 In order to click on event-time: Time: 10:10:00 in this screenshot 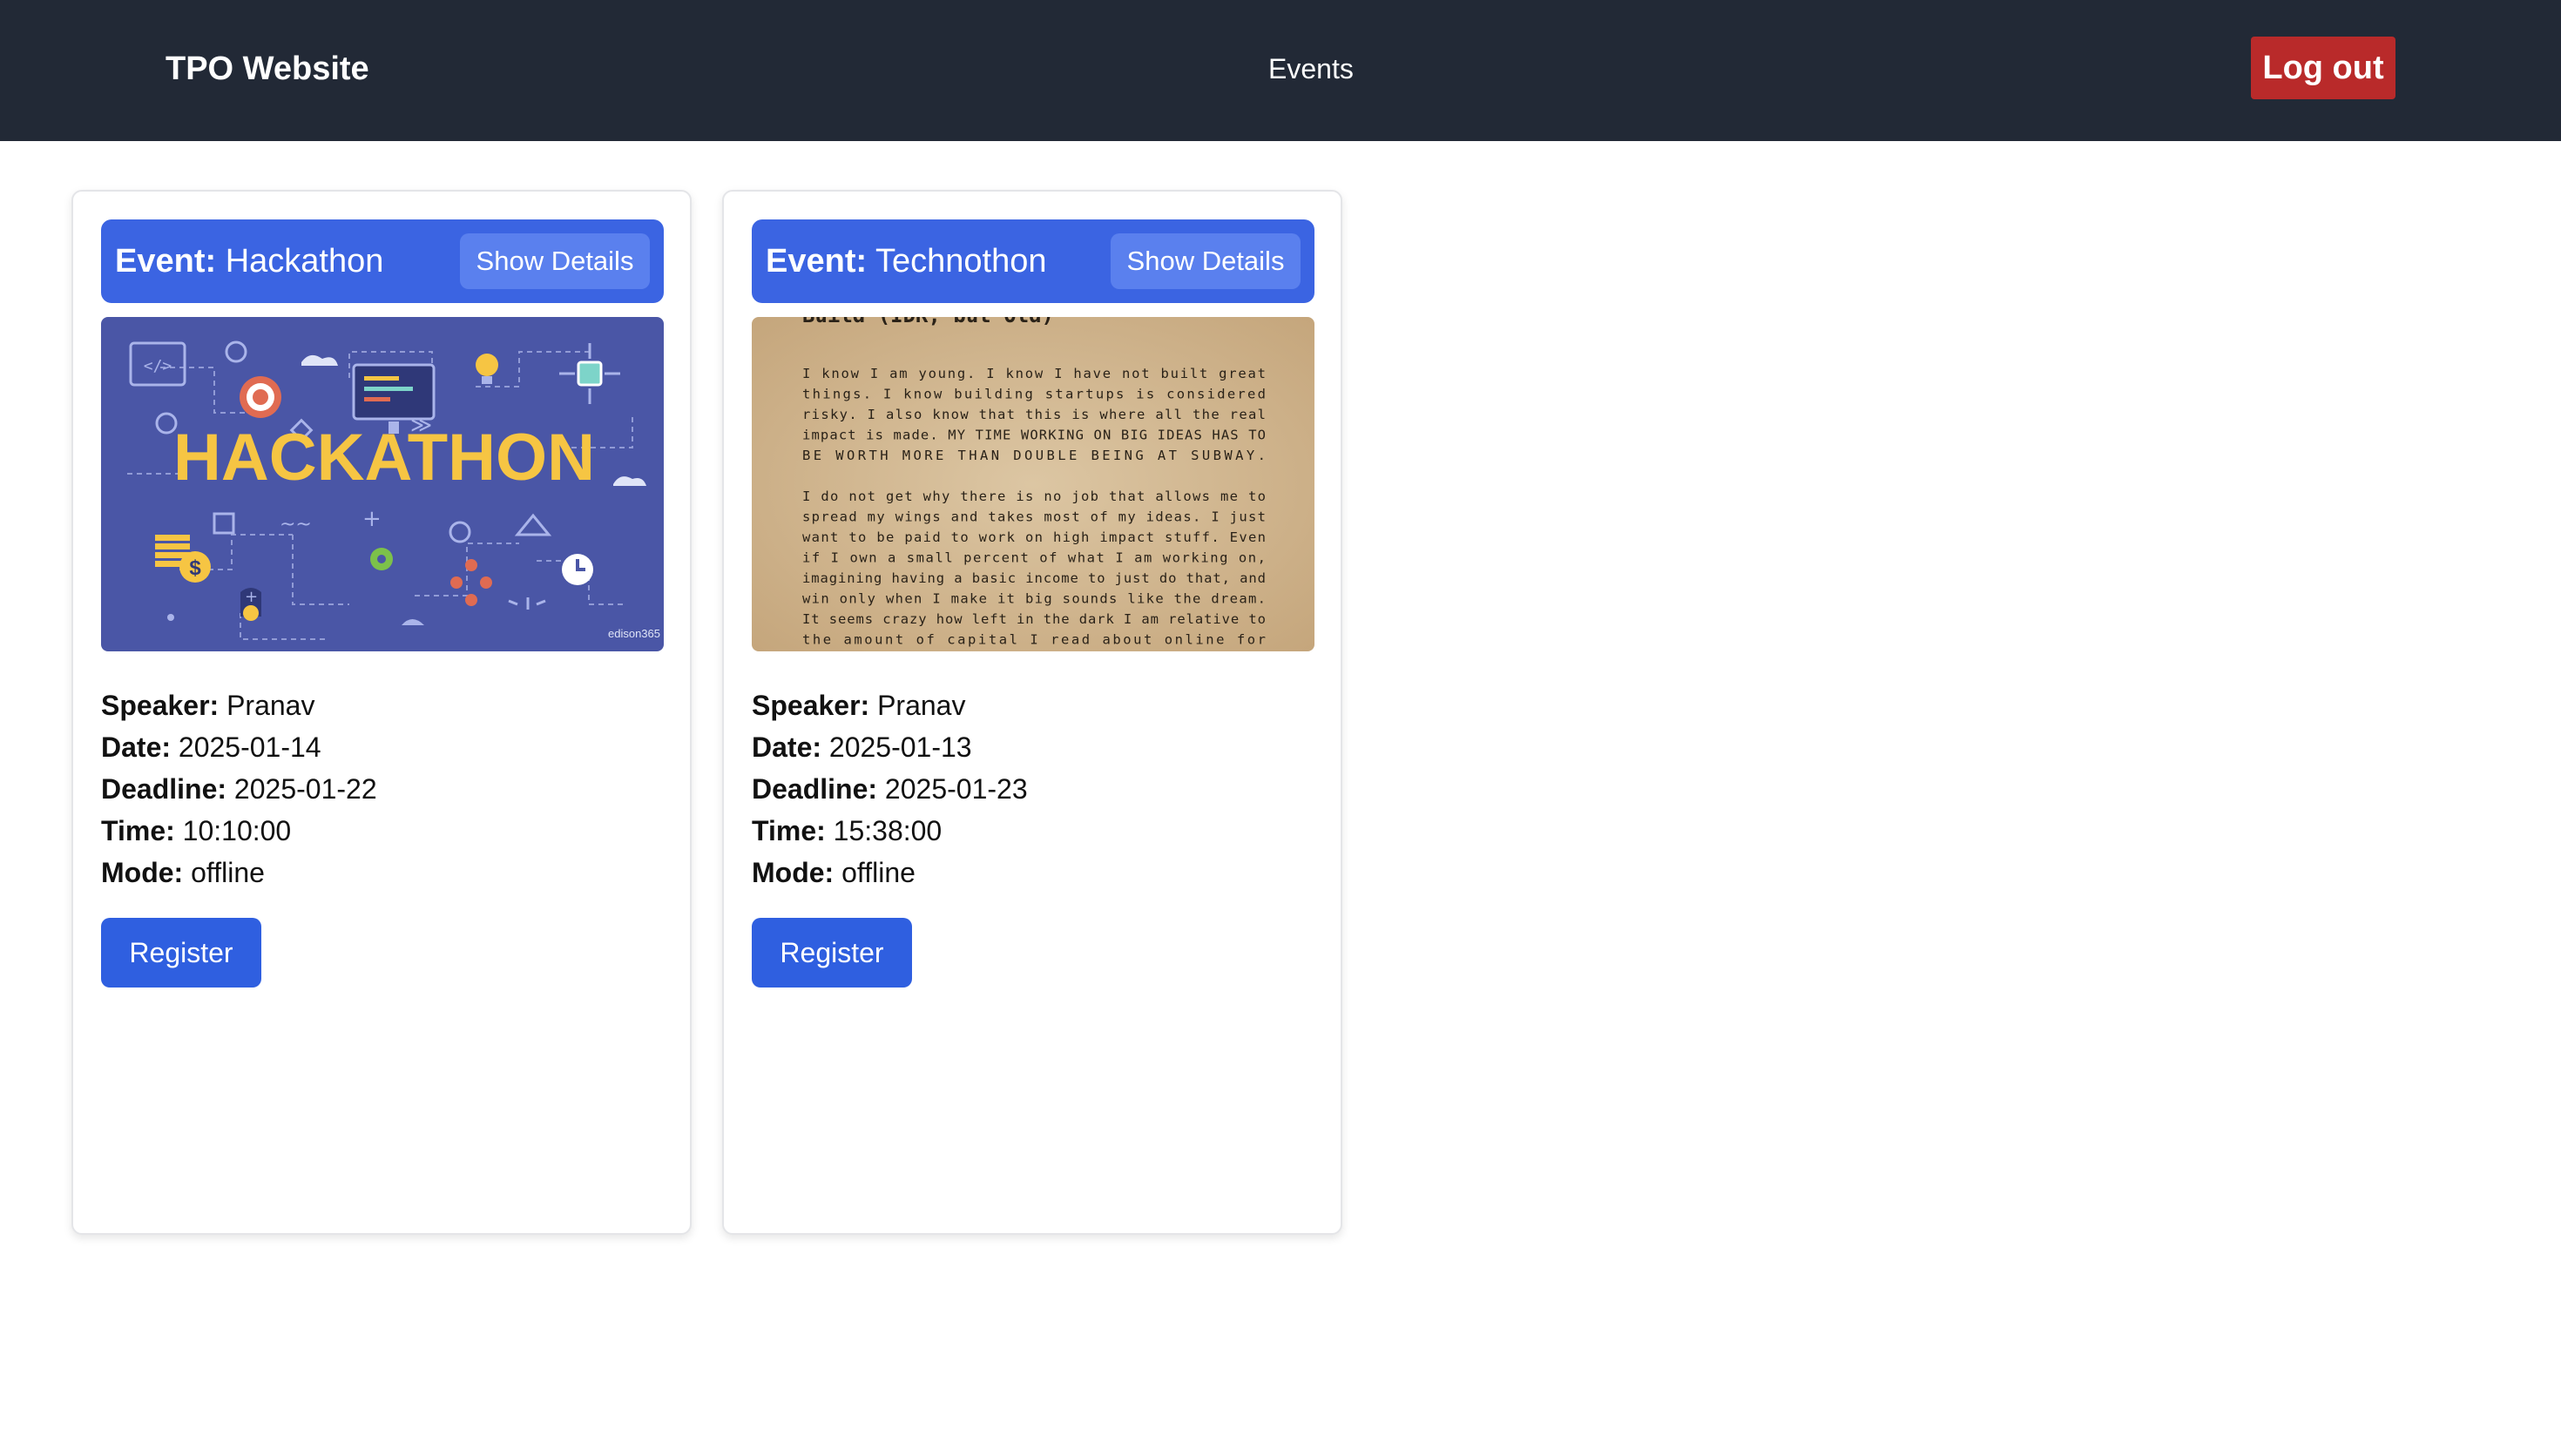, I will do `click(382, 831)`.